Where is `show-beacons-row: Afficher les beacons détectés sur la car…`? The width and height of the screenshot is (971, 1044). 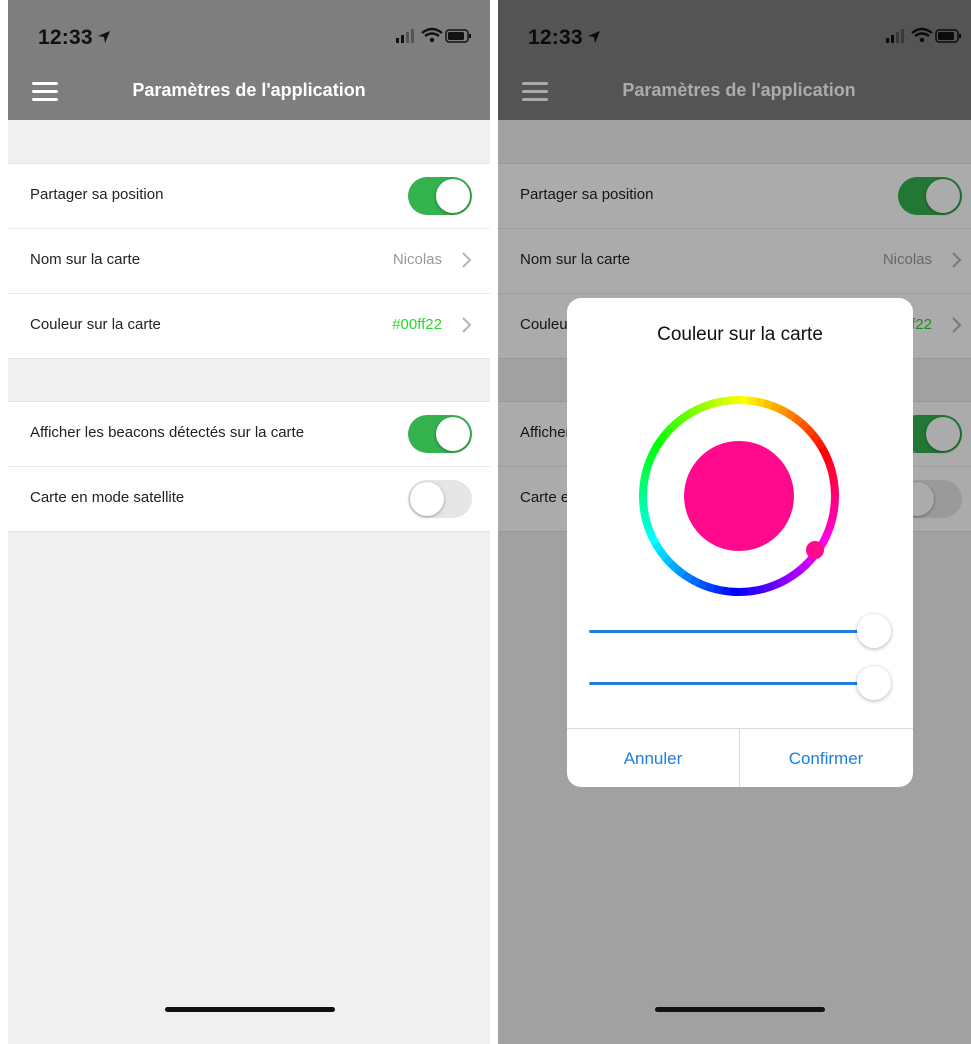
show-beacons-row: Afficher les beacons détectés sur la car… is located at coordinates (249, 434).